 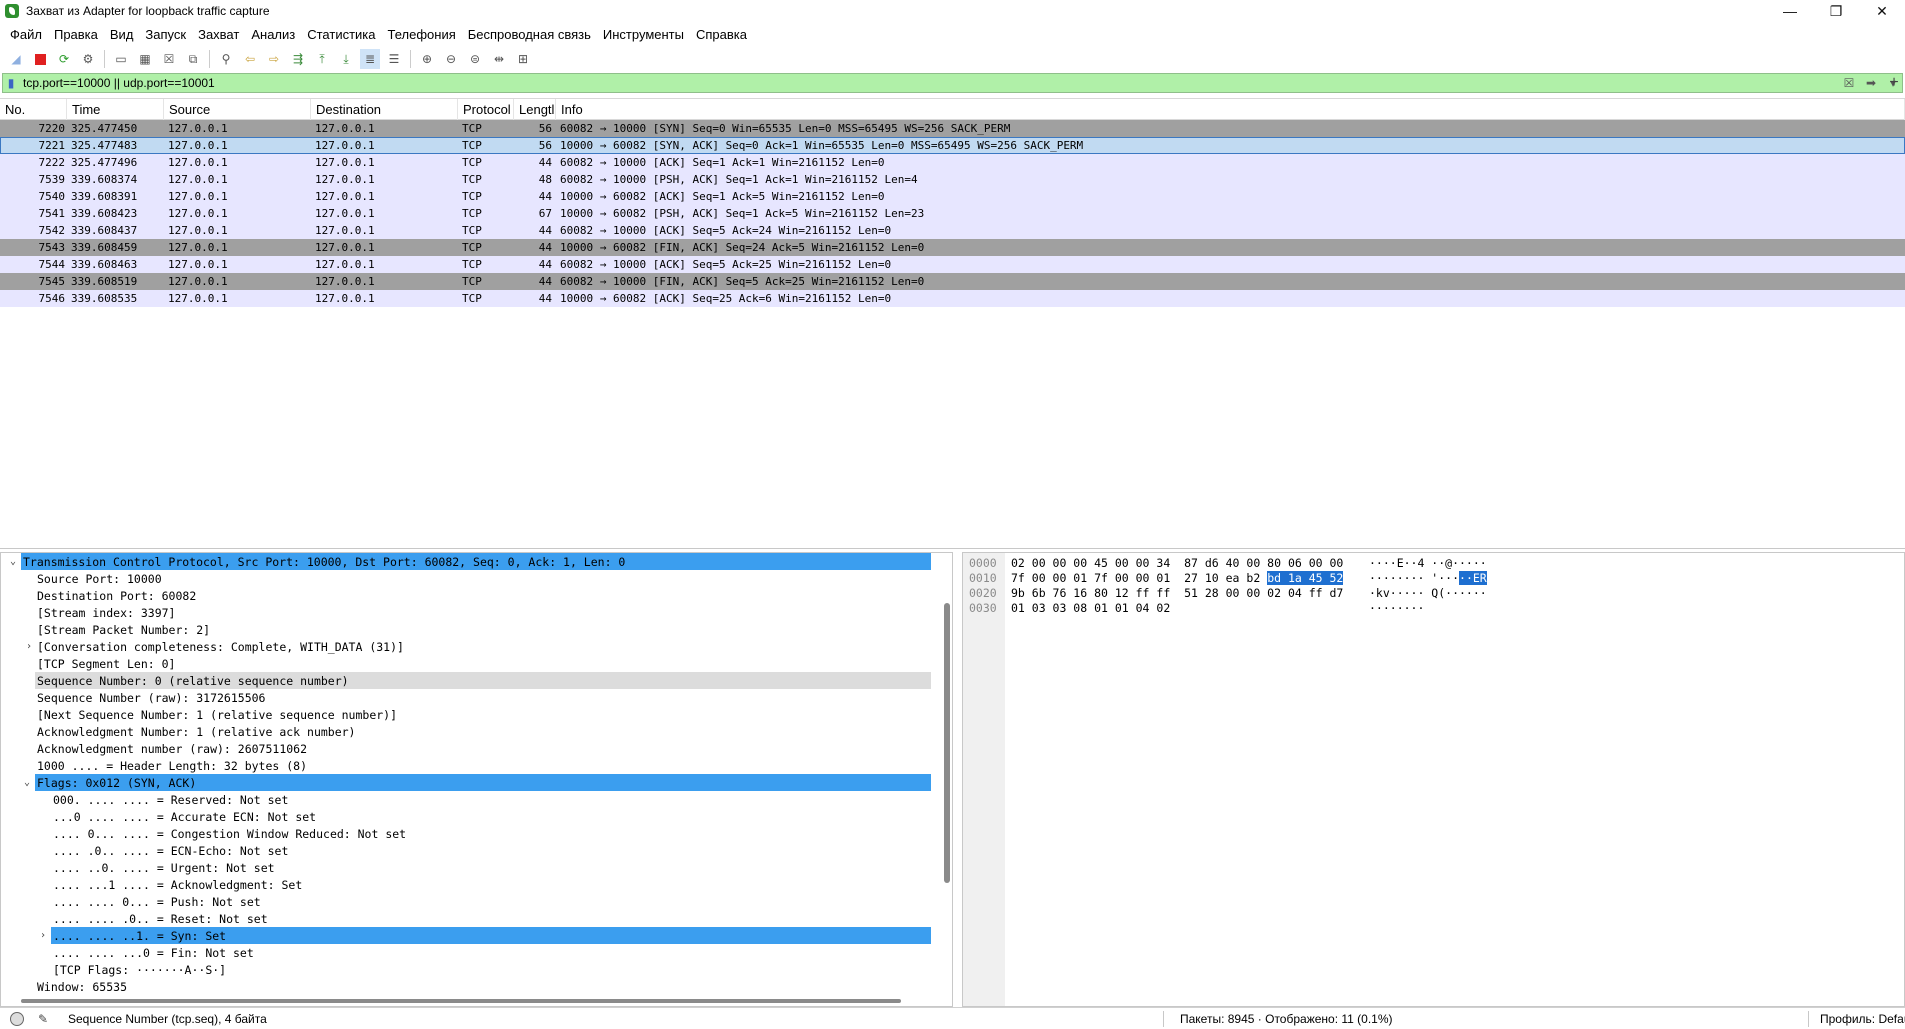 I want to click on expert-info-icon, so click(x=17, y=1018).